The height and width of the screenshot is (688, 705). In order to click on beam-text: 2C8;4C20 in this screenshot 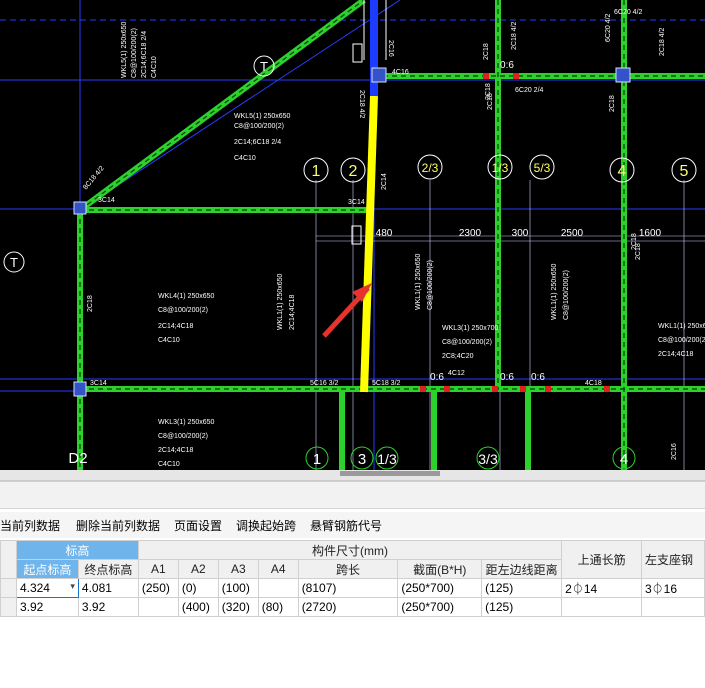, I will do `click(458, 356)`.